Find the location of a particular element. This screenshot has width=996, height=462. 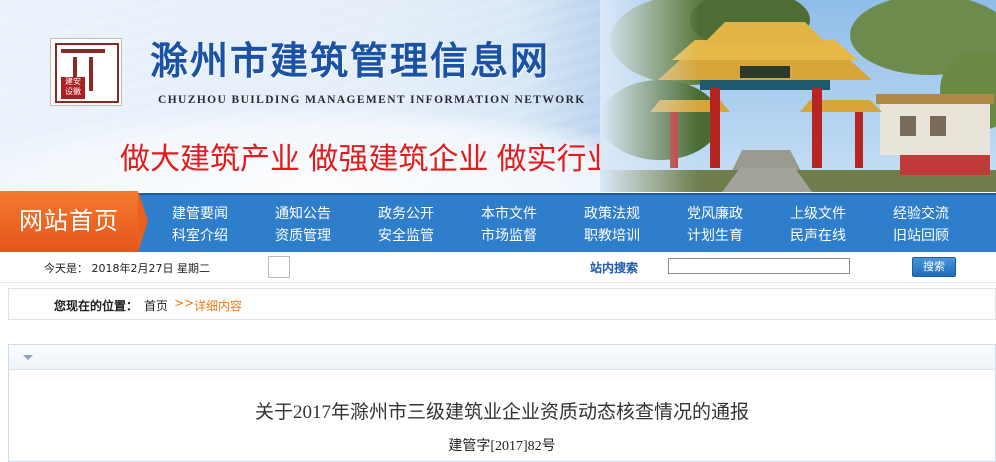

breadcrumb: 您现在的位置： 首页 >> 详细内容 is located at coordinates (502, 304).